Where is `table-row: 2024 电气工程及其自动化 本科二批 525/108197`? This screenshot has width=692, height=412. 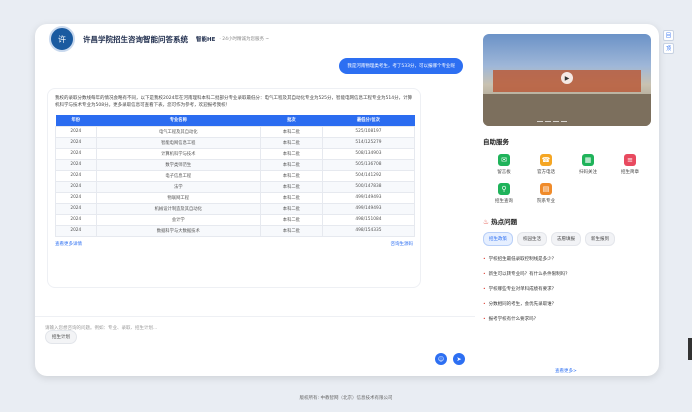 table-row: 2024 电气工程及其自动化 本科二批 525/108197 is located at coordinates (235, 131).